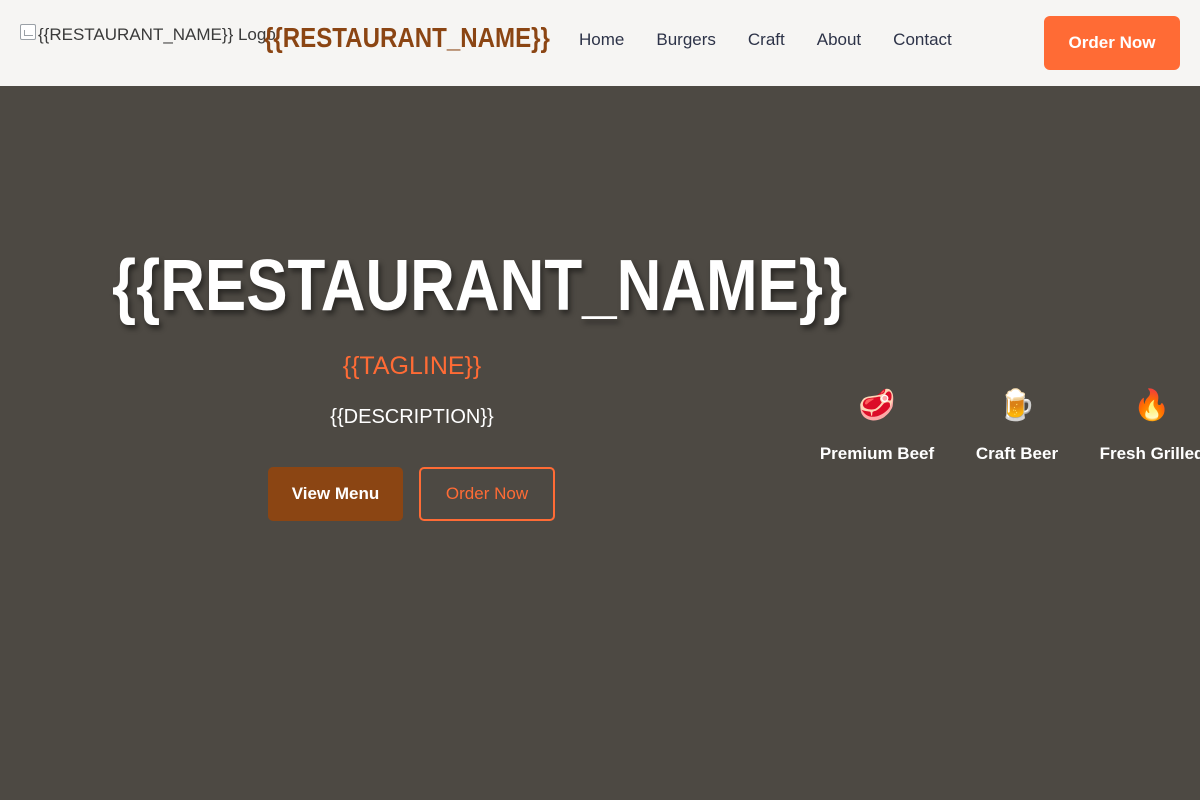  Describe the element at coordinates (335, 494) in the screenshot. I see `view-menu-button: View Menu` at that location.